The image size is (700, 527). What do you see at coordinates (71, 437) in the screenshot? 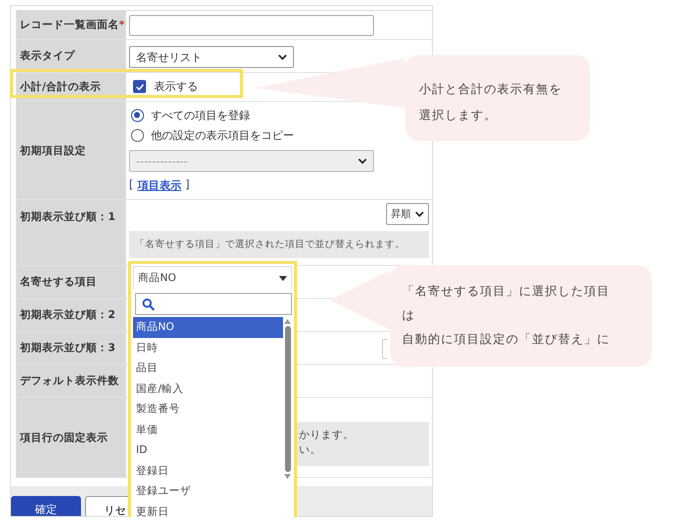
I see `field-label: 項目行の固定表示` at bounding box center [71, 437].